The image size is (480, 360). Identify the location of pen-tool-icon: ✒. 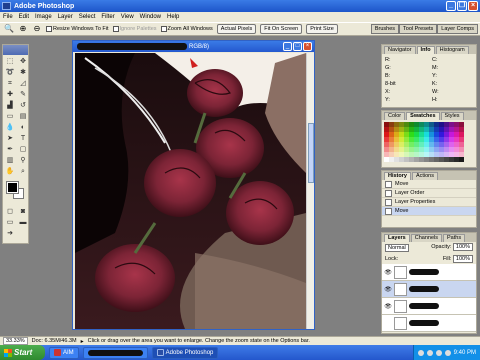
(10, 150).